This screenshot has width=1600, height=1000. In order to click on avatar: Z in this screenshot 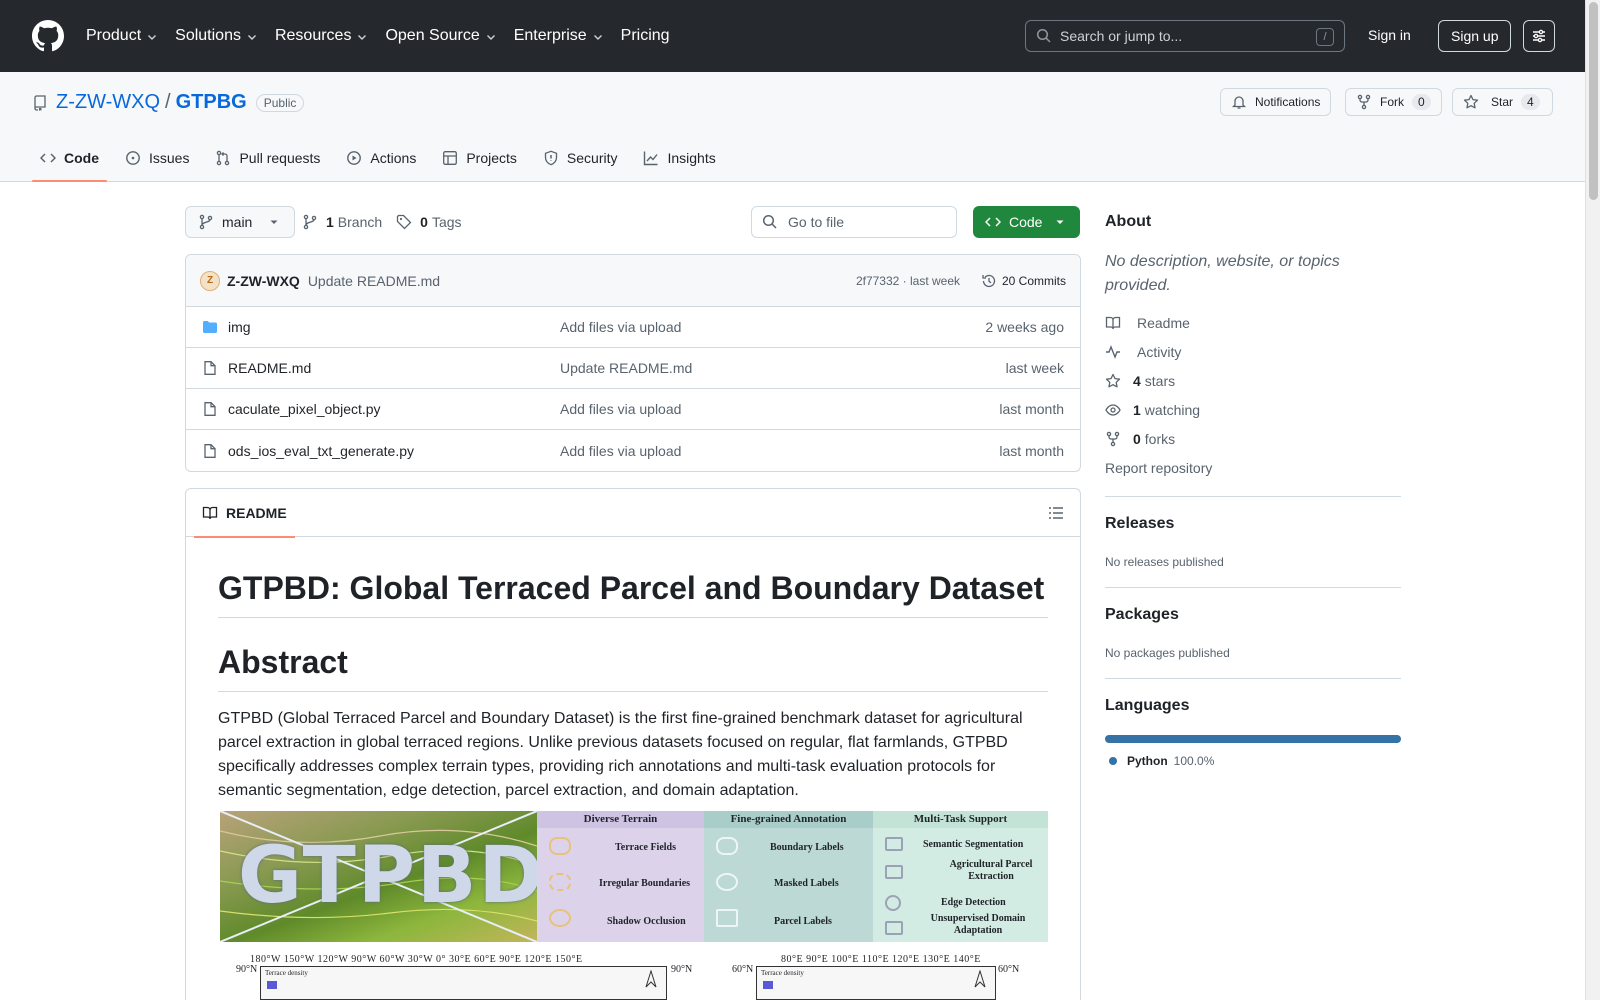, I will do `click(210, 280)`.